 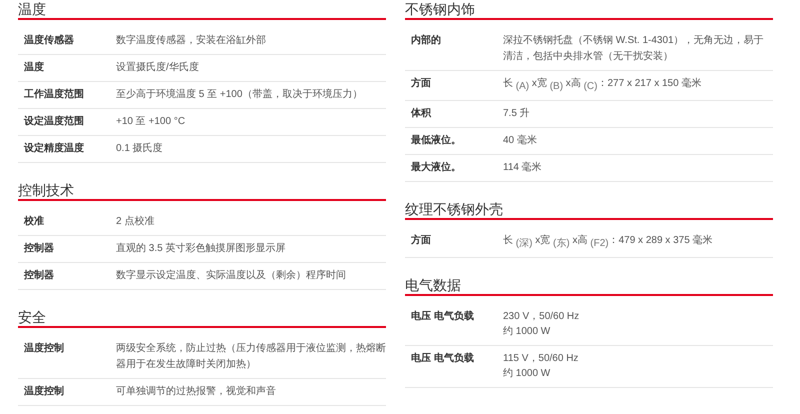 I want to click on spec-value: 深拉不锈钢托盘（不锈钢 W.St. 1-4301），无角无边，易于清洁，包括中央排水管（无干扰安装）, so click(x=634, y=49).